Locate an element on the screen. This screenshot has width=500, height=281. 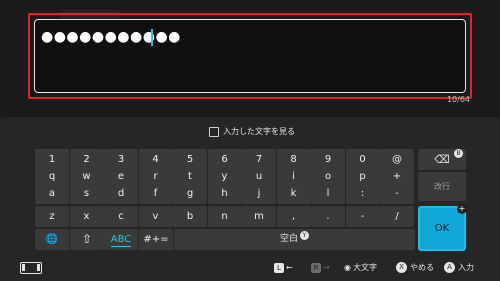
key-label: . is located at coordinates (328, 216).